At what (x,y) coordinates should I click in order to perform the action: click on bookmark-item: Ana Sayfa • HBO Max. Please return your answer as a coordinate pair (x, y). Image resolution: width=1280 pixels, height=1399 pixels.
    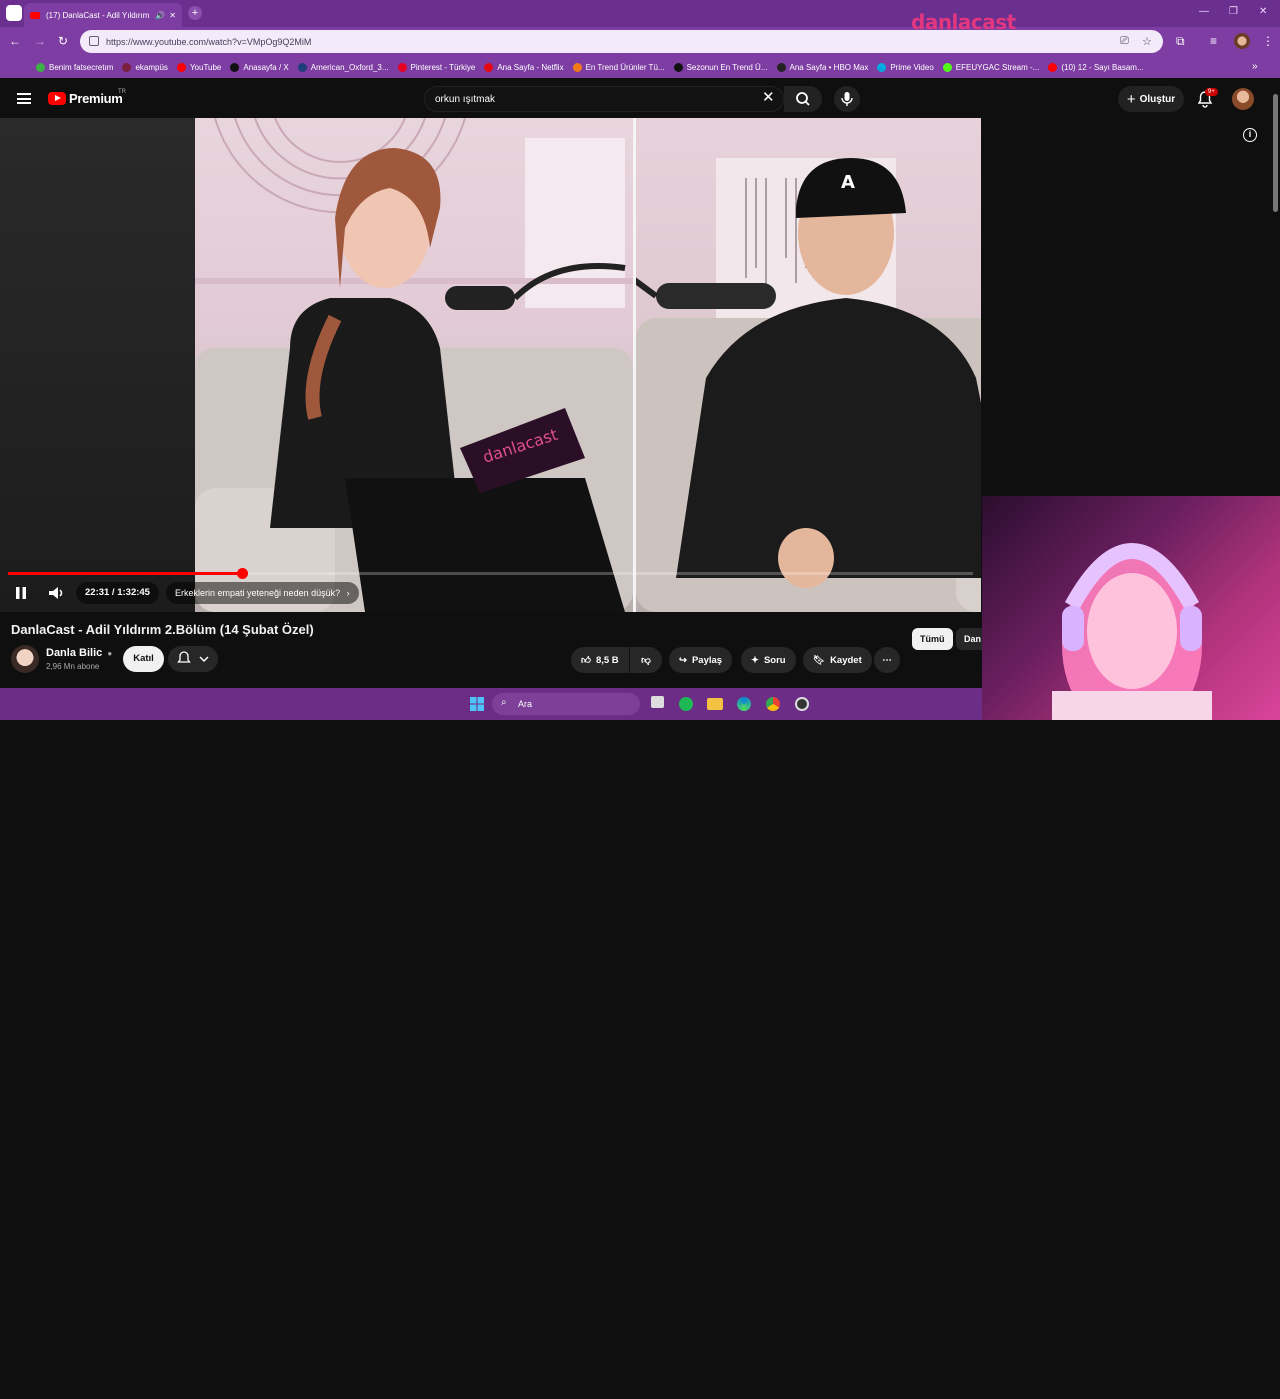
    Looking at the image, I should click on (822, 67).